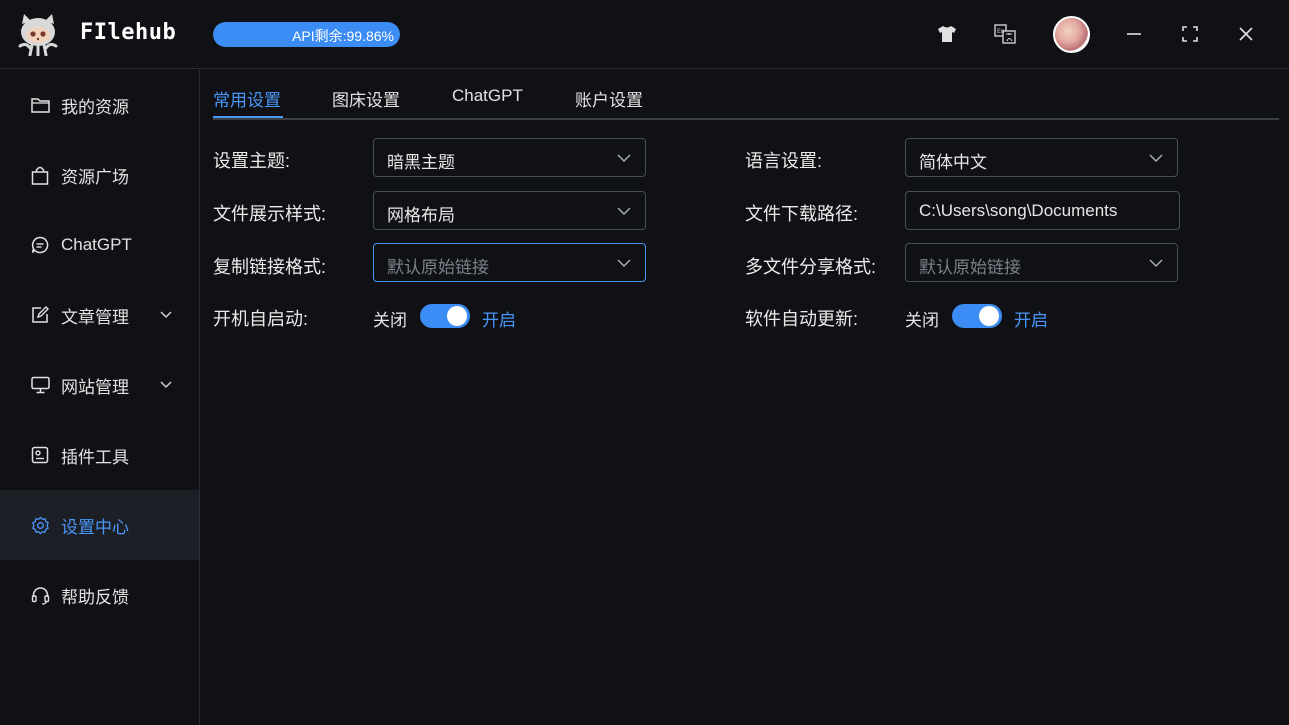 The height and width of the screenshot is (725, 1289). I want to click on translate-icon: En, so click(1005, 34).